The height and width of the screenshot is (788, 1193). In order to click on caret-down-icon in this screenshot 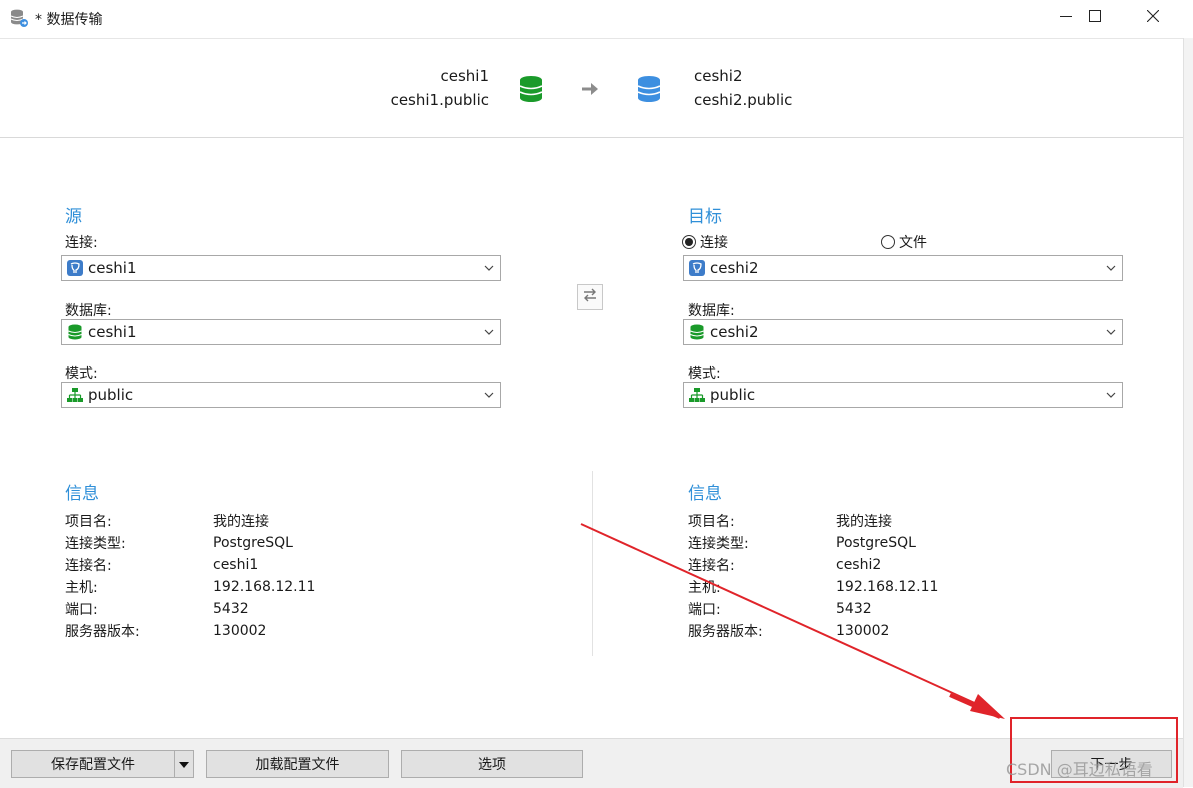, I will do `click(184, 764)`.